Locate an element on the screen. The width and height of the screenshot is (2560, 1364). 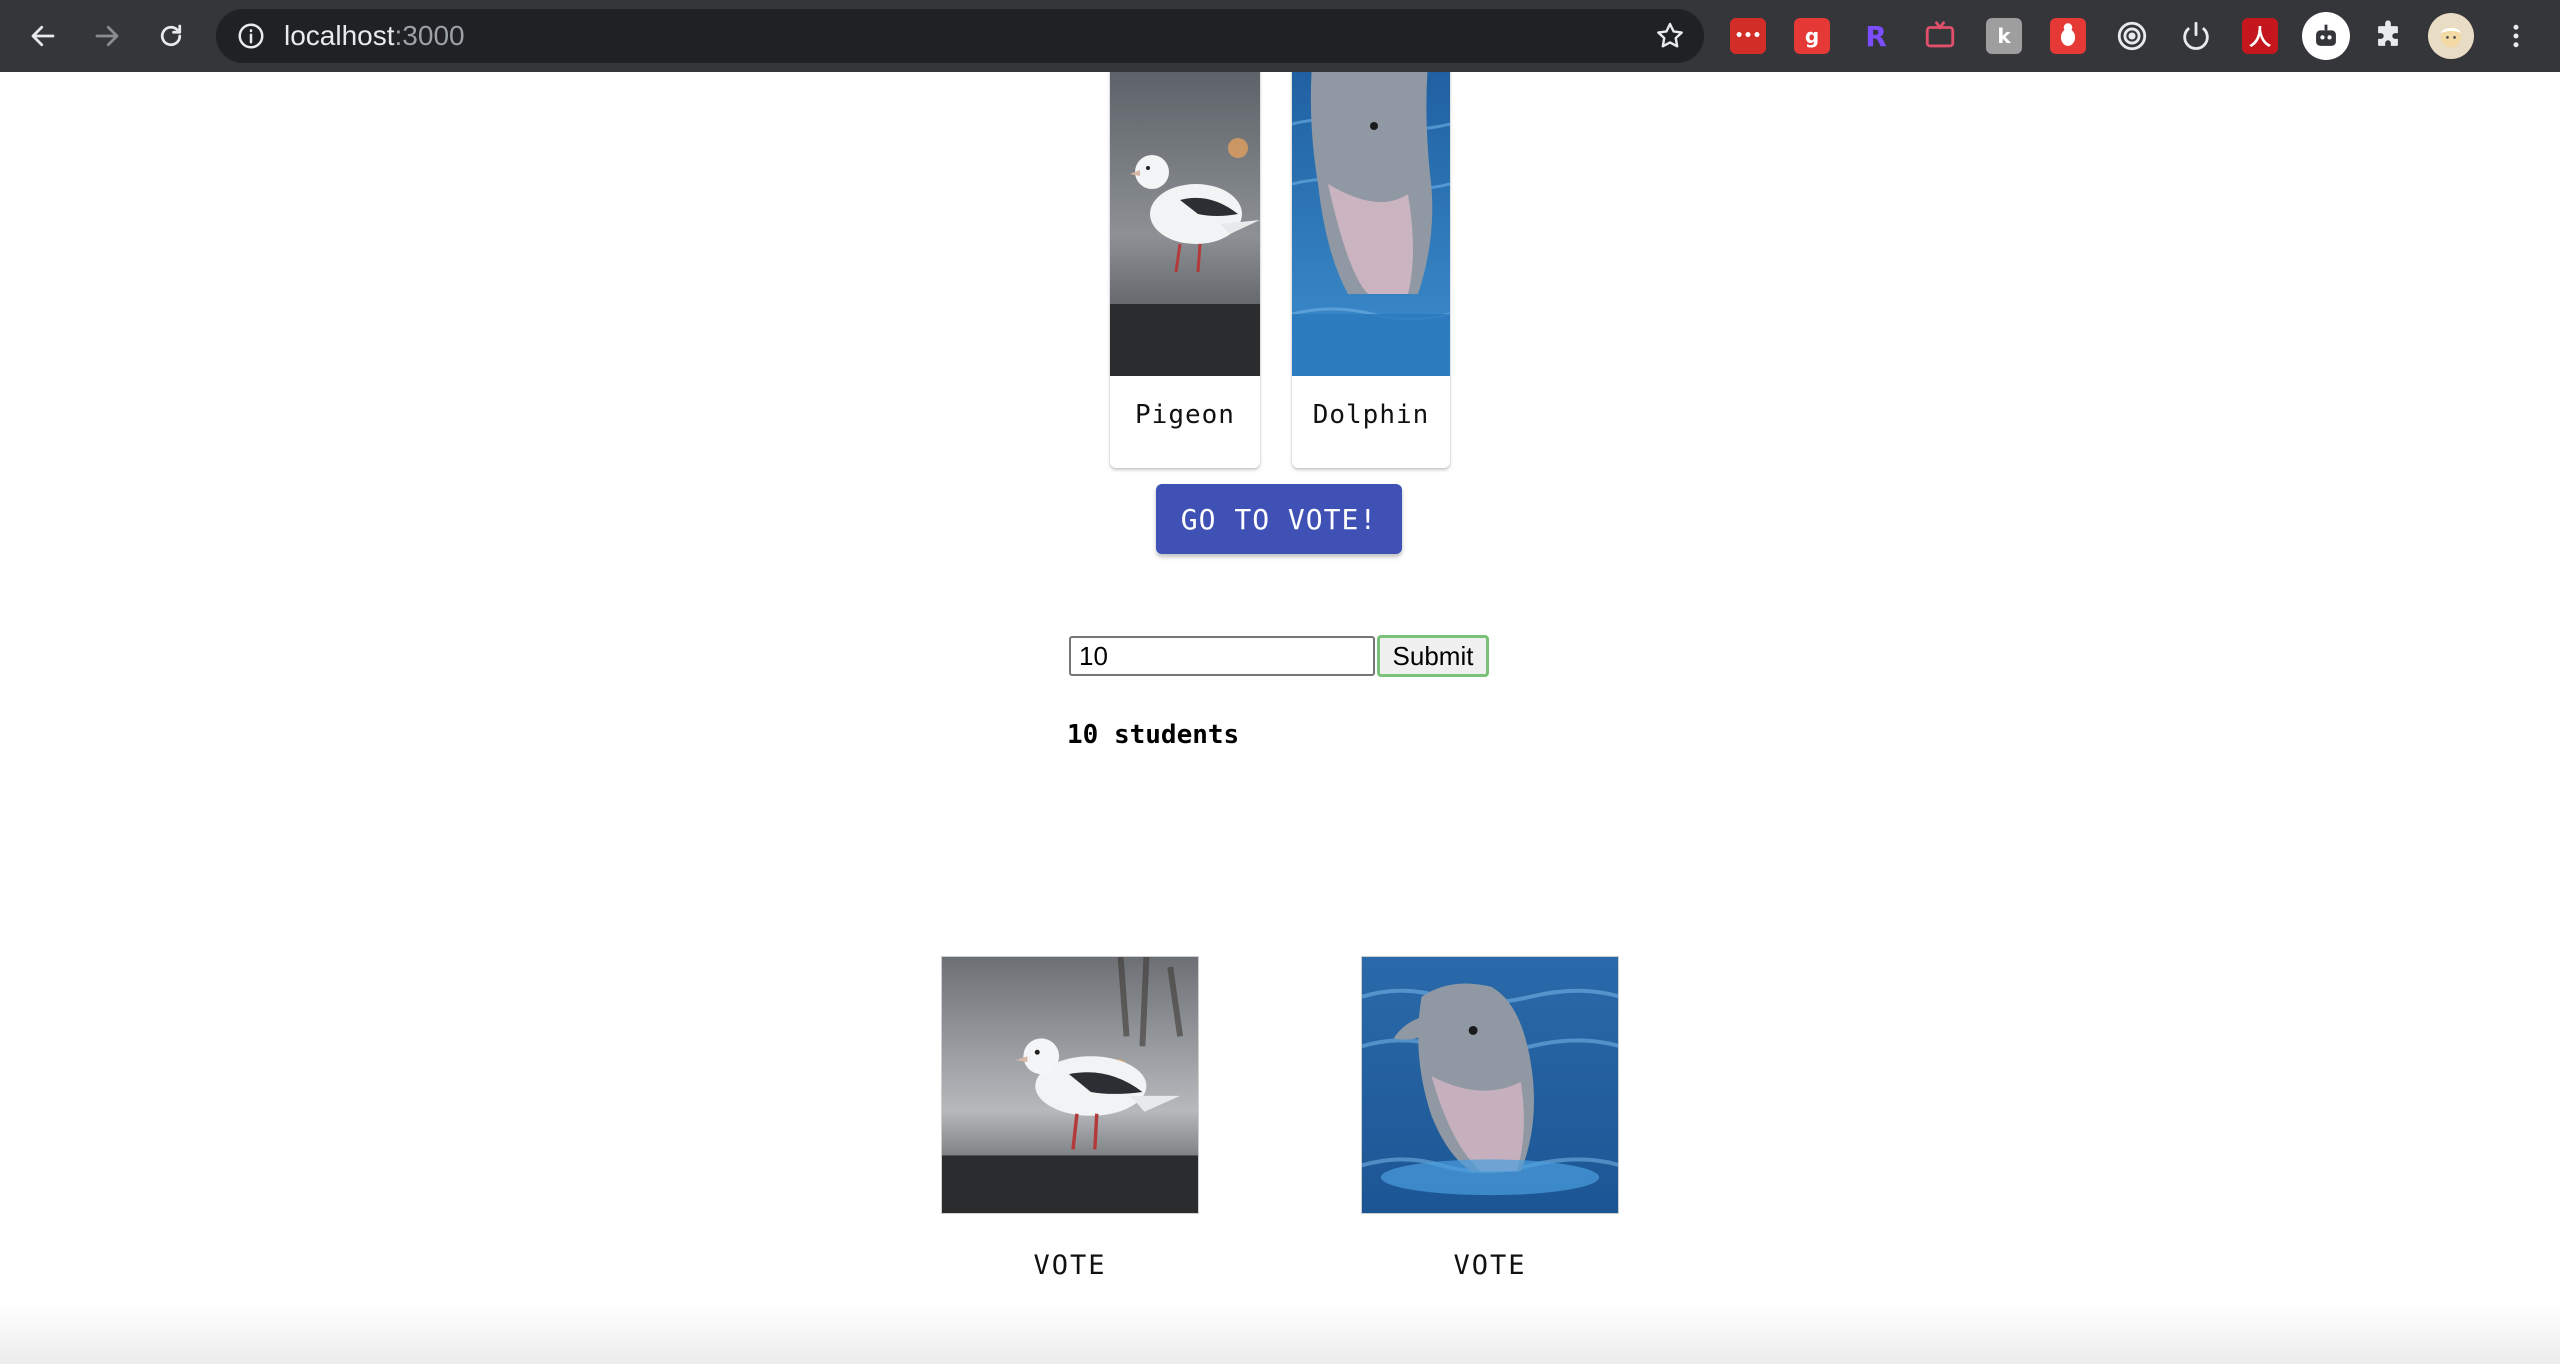
url-host: localhost is located at coordinates (339, 35).